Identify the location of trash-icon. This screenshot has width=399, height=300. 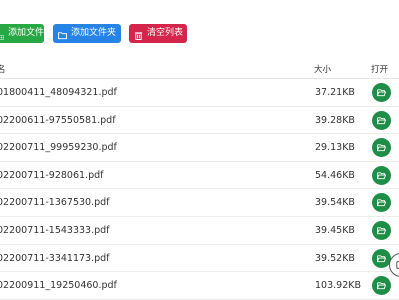
(138, 34).